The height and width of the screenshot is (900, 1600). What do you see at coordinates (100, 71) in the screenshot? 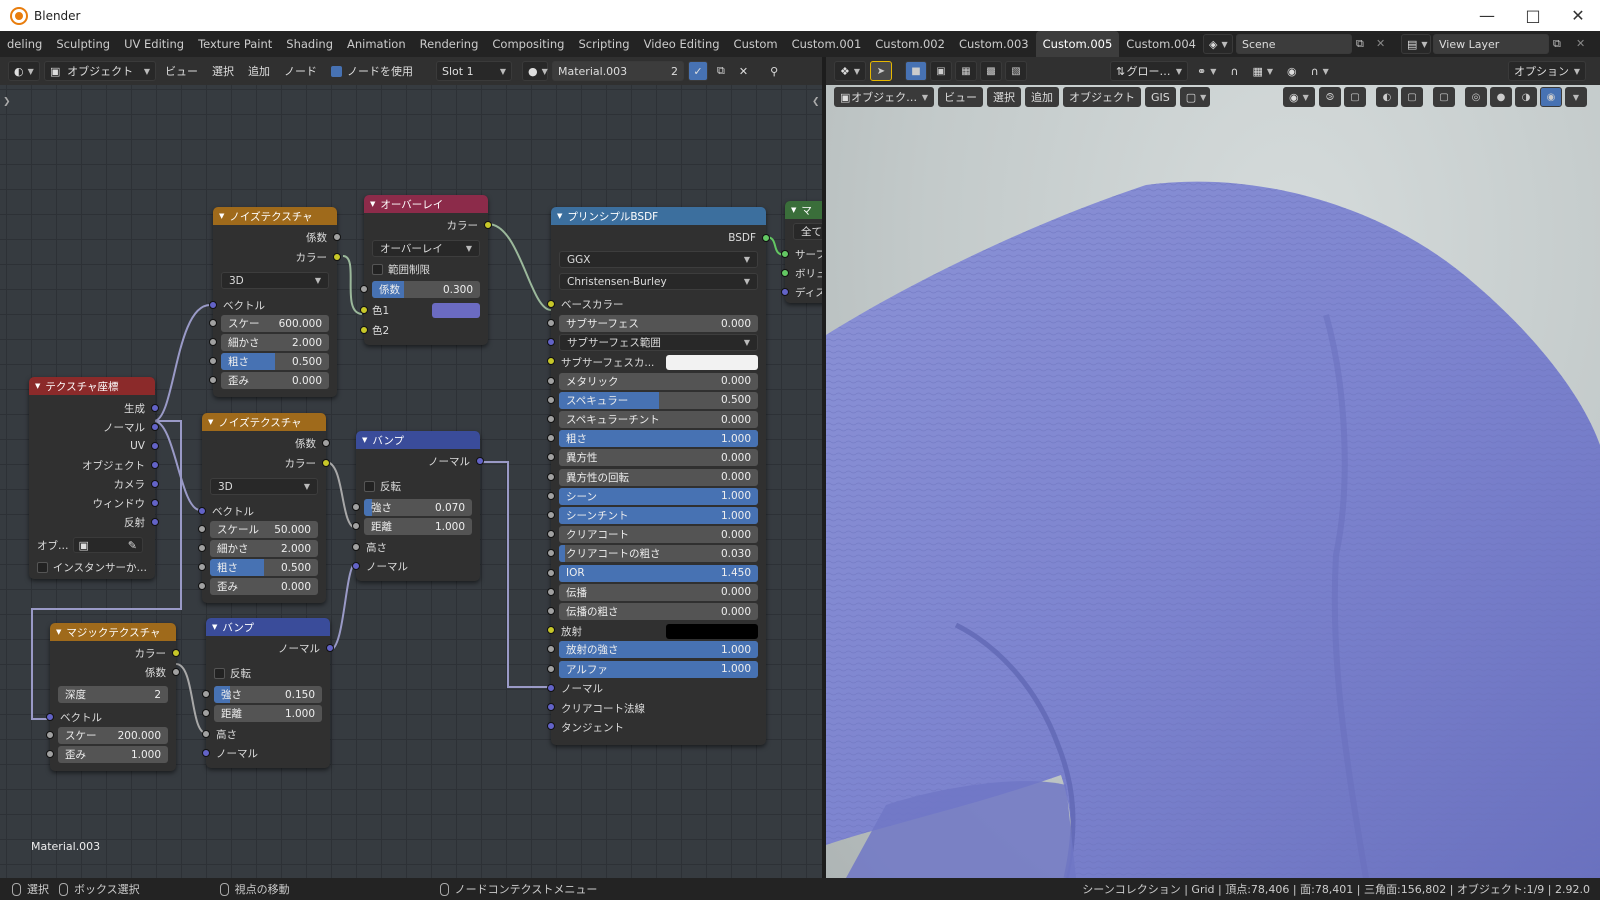
I see `shader-type-dropdown: ▣ オブジェクト ▼` at bounding box center [100, 71].